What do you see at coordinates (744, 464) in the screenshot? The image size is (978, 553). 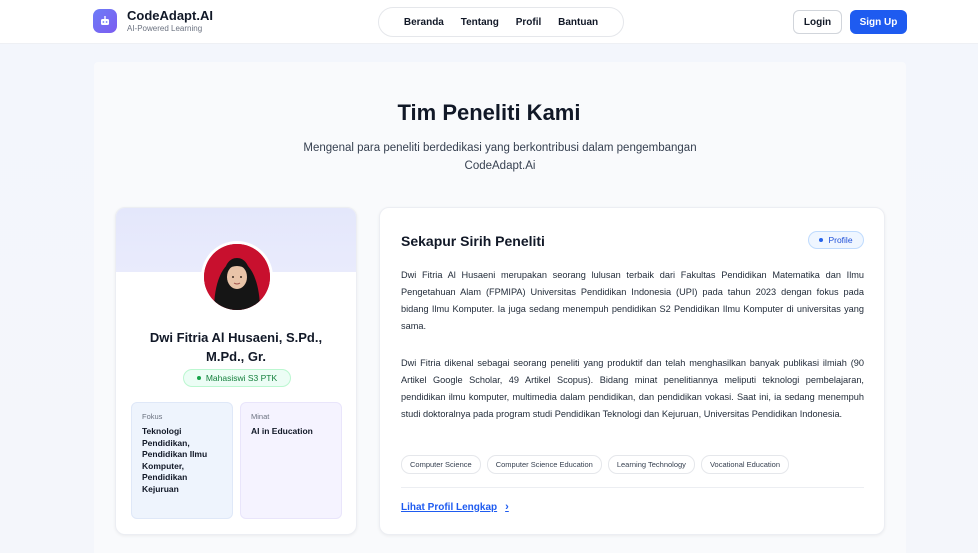 I see `tag-vocational-education: Vocational Education` at bounding box center [744, 464].